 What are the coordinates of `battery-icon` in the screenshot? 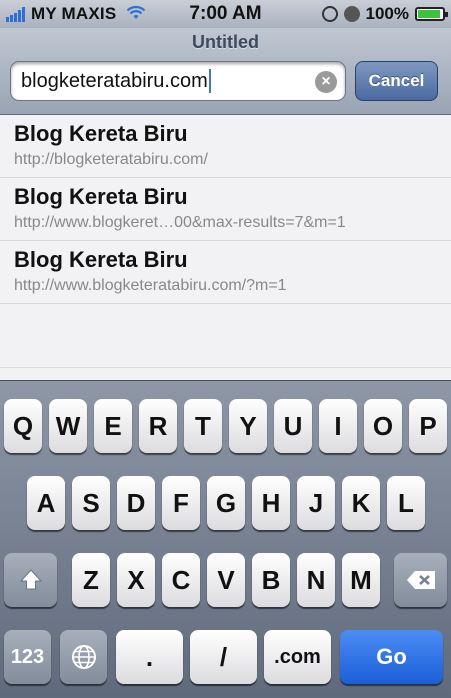 It's located at (431, 14).